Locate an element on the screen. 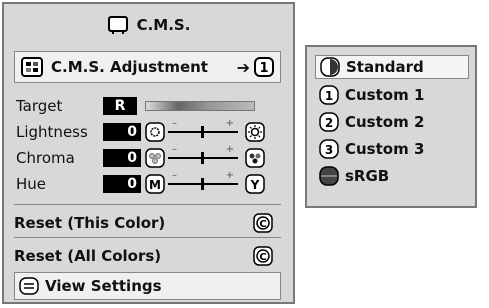  view-settings-label: View Settings is located at coordinates (103, 286).